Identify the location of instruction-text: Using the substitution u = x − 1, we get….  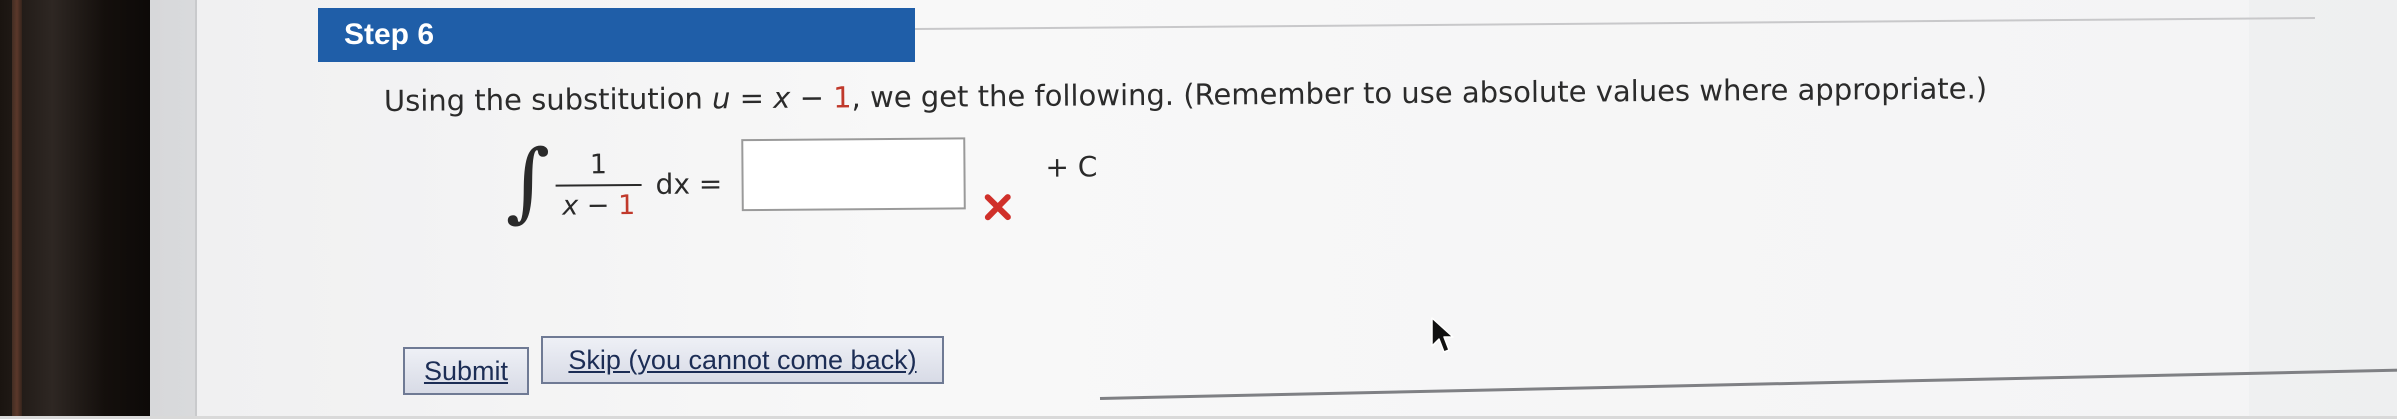
(1185, 94).